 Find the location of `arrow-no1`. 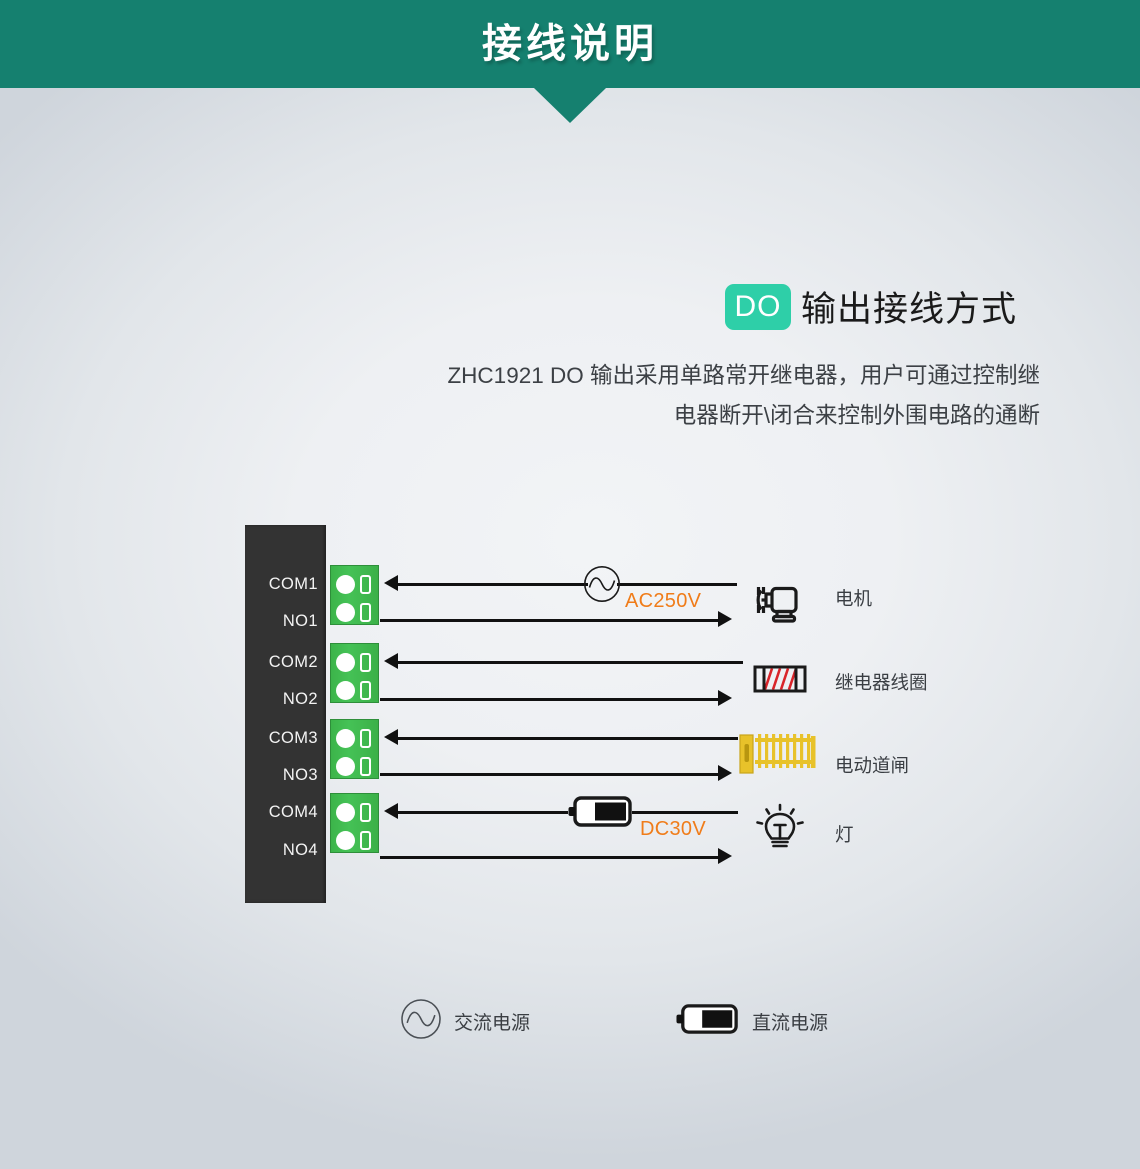

arrow-no1 is located at coordinates (725, 619).